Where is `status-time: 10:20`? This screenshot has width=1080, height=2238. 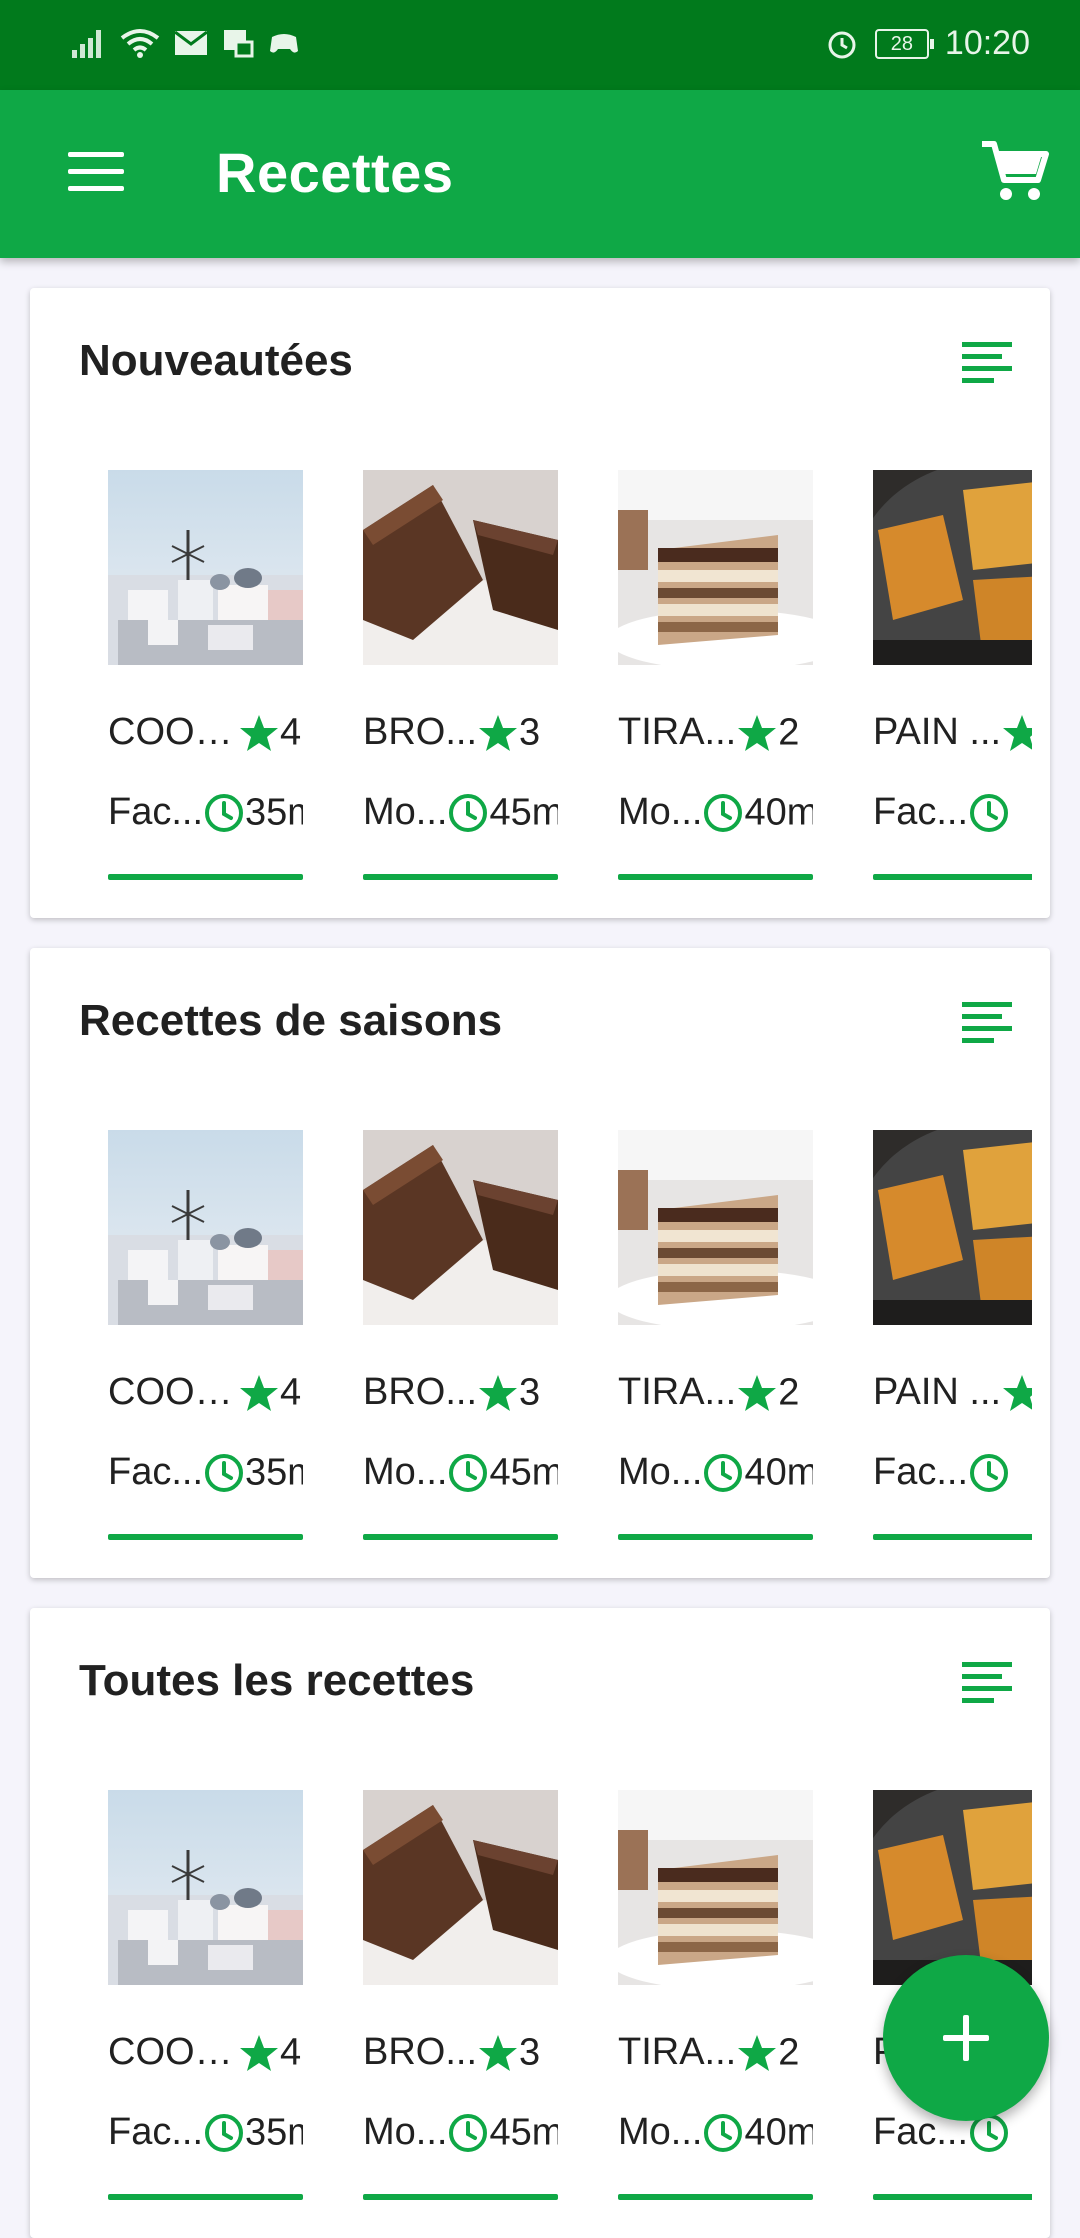
status-time: 10:20 is located at coordinates (987, 43).